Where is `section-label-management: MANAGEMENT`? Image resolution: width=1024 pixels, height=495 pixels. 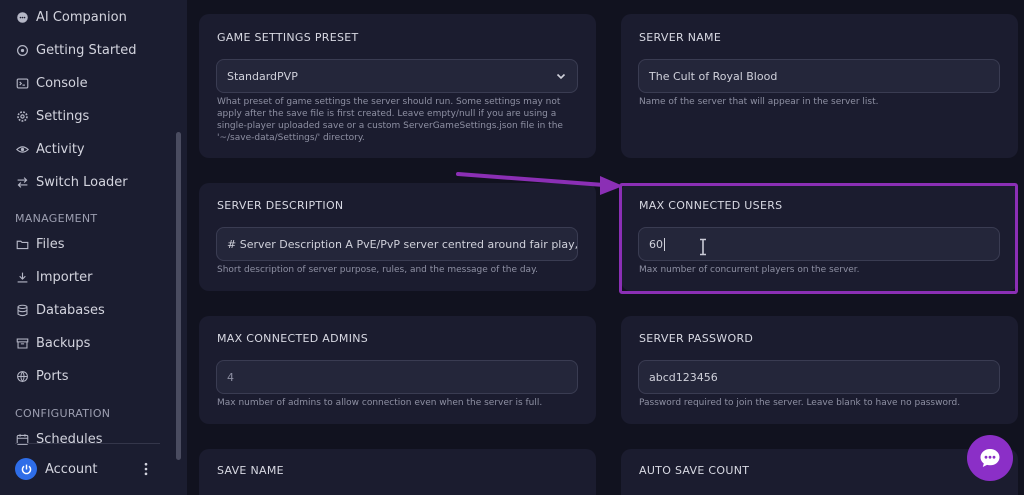
section-label-management: MANAGEMENT is located at coordinates (56, 218).